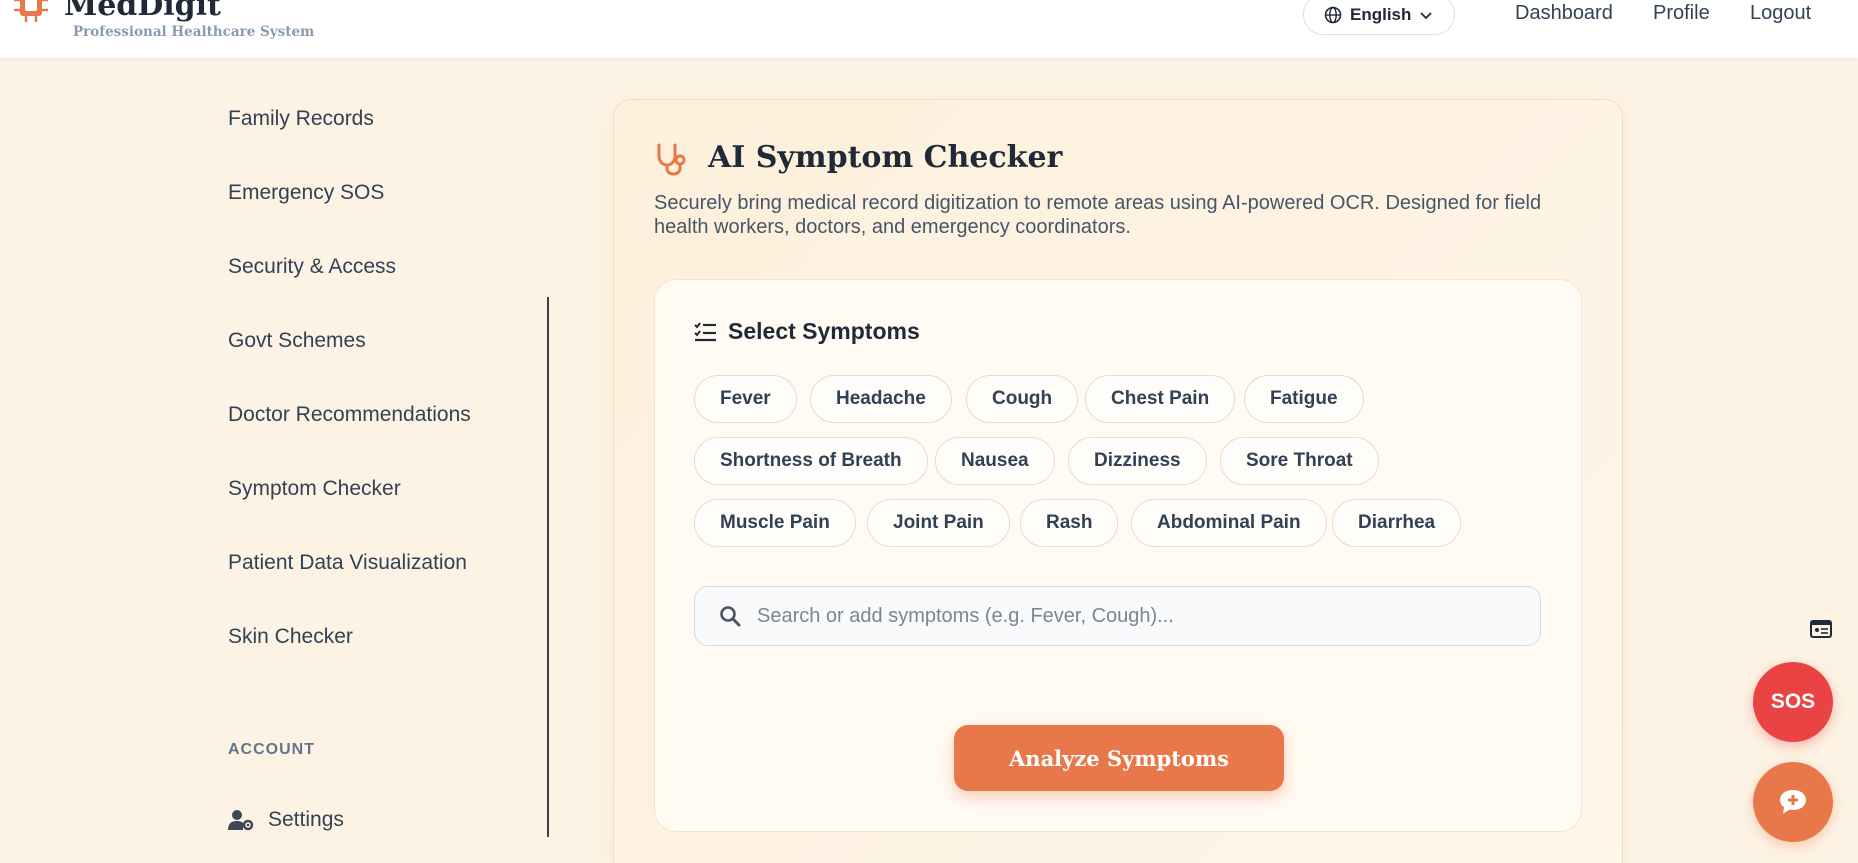  I want to click on search-icon, so click(730, 616).